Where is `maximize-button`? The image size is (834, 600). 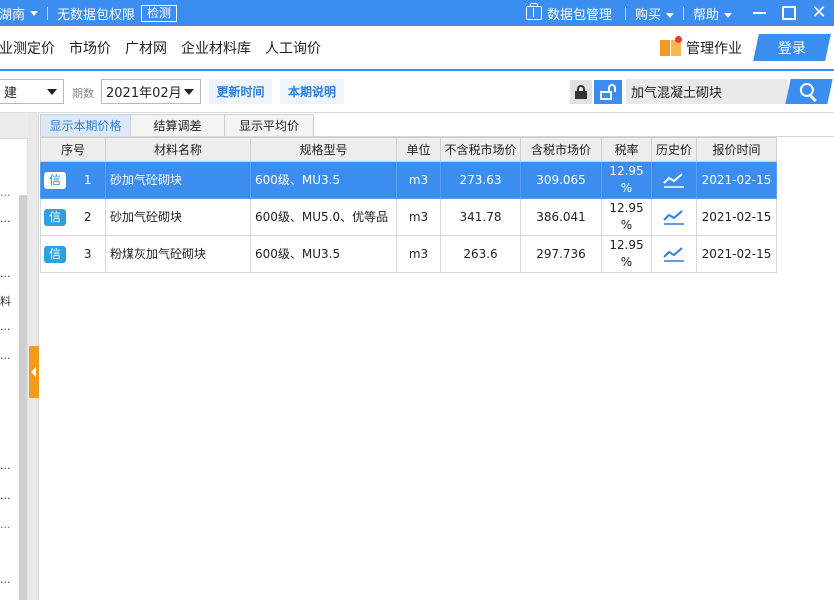
maximize-button is located at coordinates (789, 13).